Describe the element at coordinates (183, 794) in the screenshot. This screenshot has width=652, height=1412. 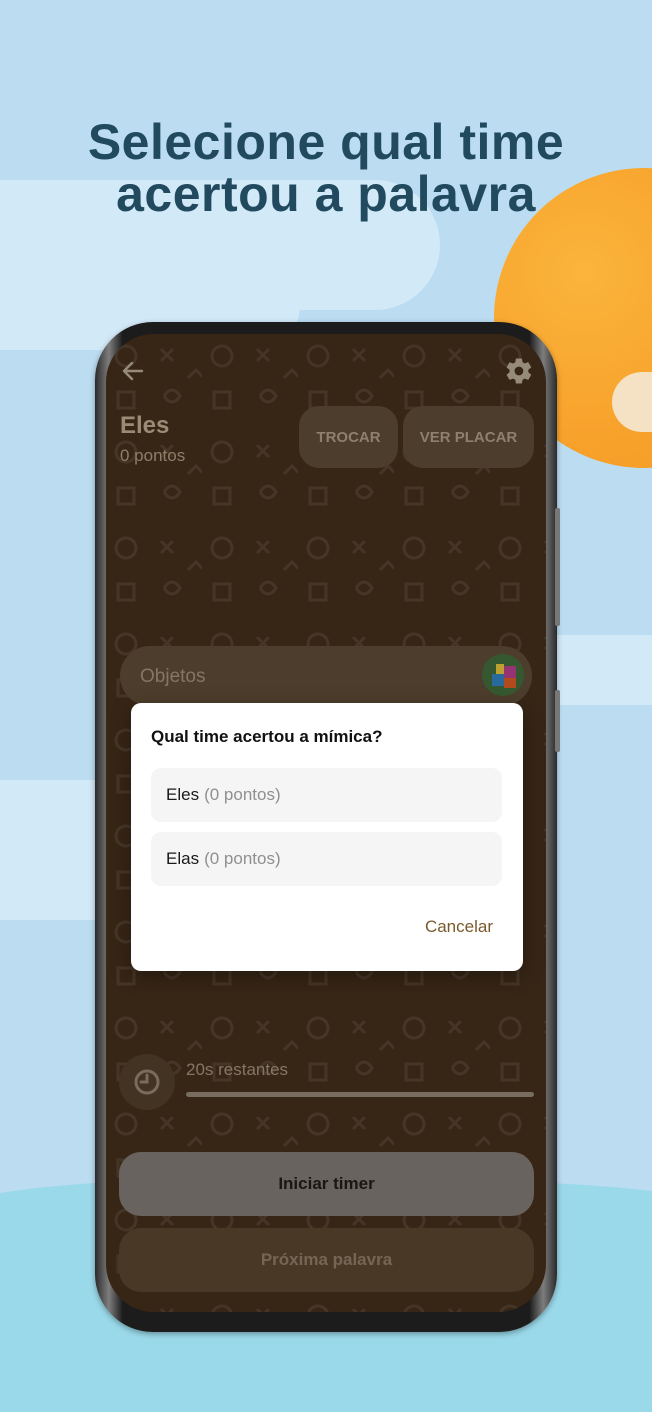
I see `option-name: Eles` at that location.